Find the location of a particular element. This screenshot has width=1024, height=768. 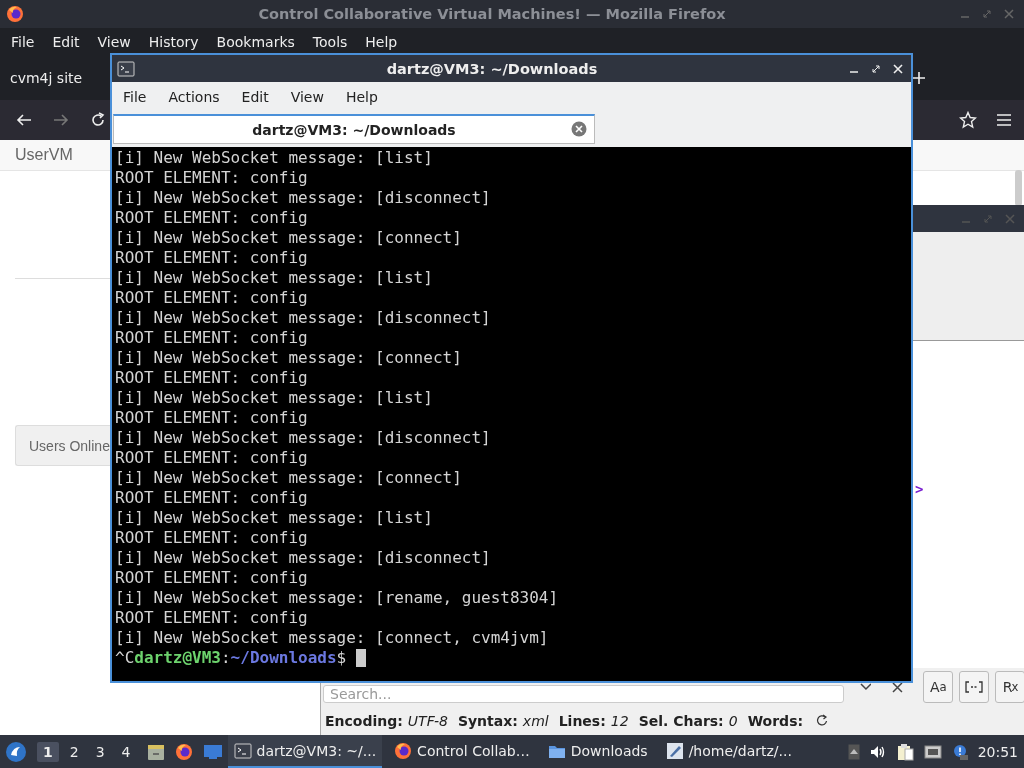

menu-item: Tools is located at coordinates (330, 41).